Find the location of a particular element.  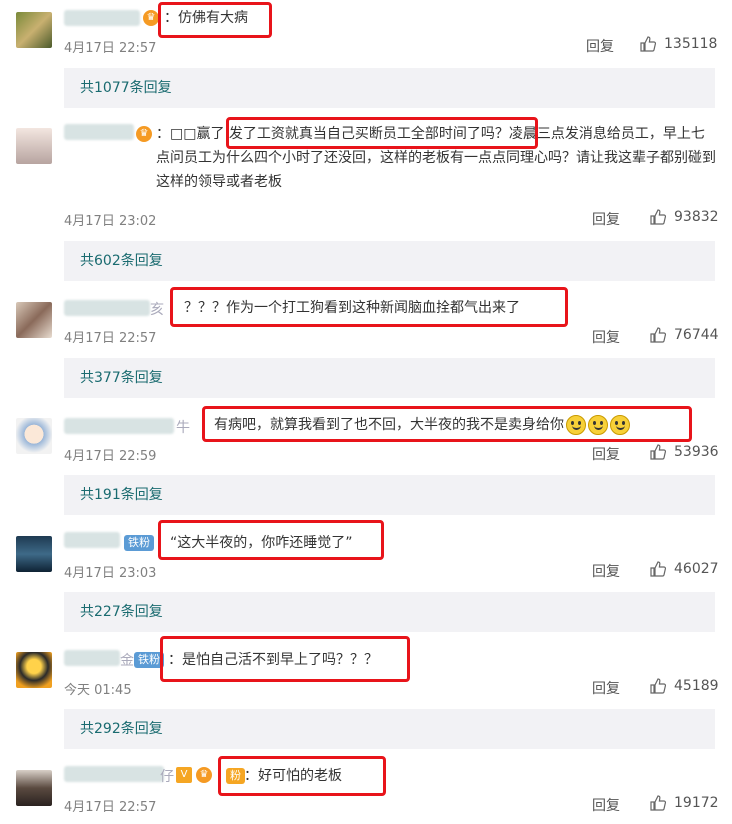

comment-text: “这大半夜的，你咋还睡觉了” is located at coordinates (261, 543).